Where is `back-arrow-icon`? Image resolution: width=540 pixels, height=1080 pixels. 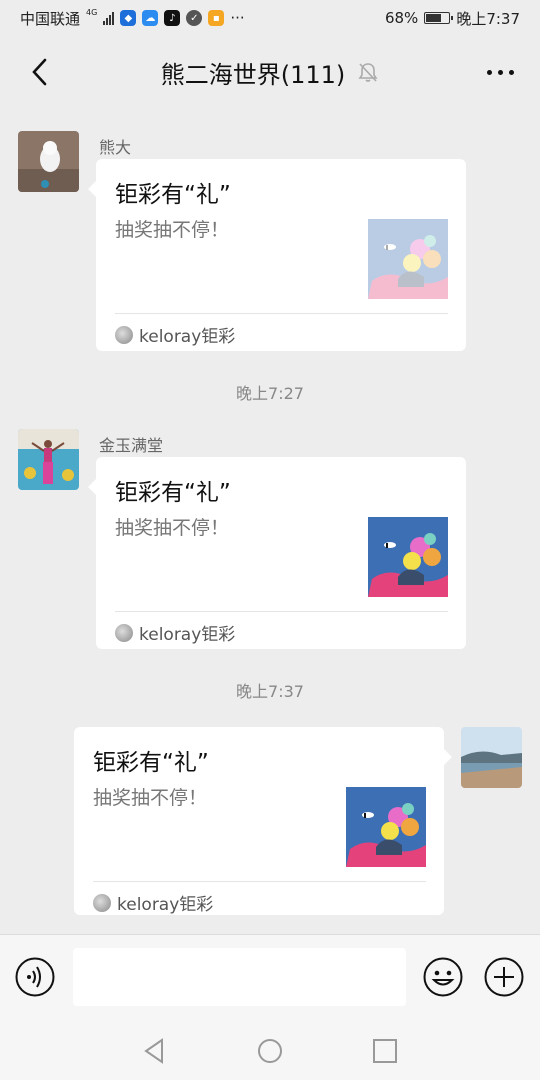
back-arrow-icon is located at coordinates (39, 72).